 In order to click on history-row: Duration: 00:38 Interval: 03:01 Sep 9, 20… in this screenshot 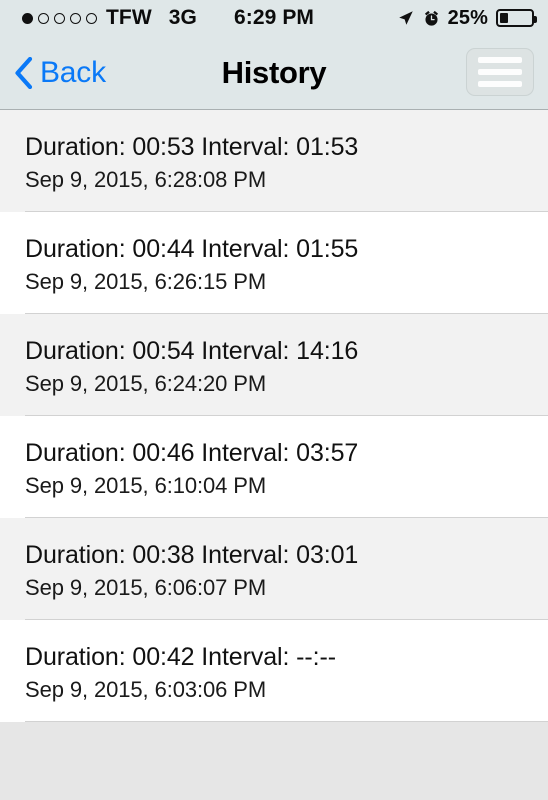, I will do `click(274, 569)`.